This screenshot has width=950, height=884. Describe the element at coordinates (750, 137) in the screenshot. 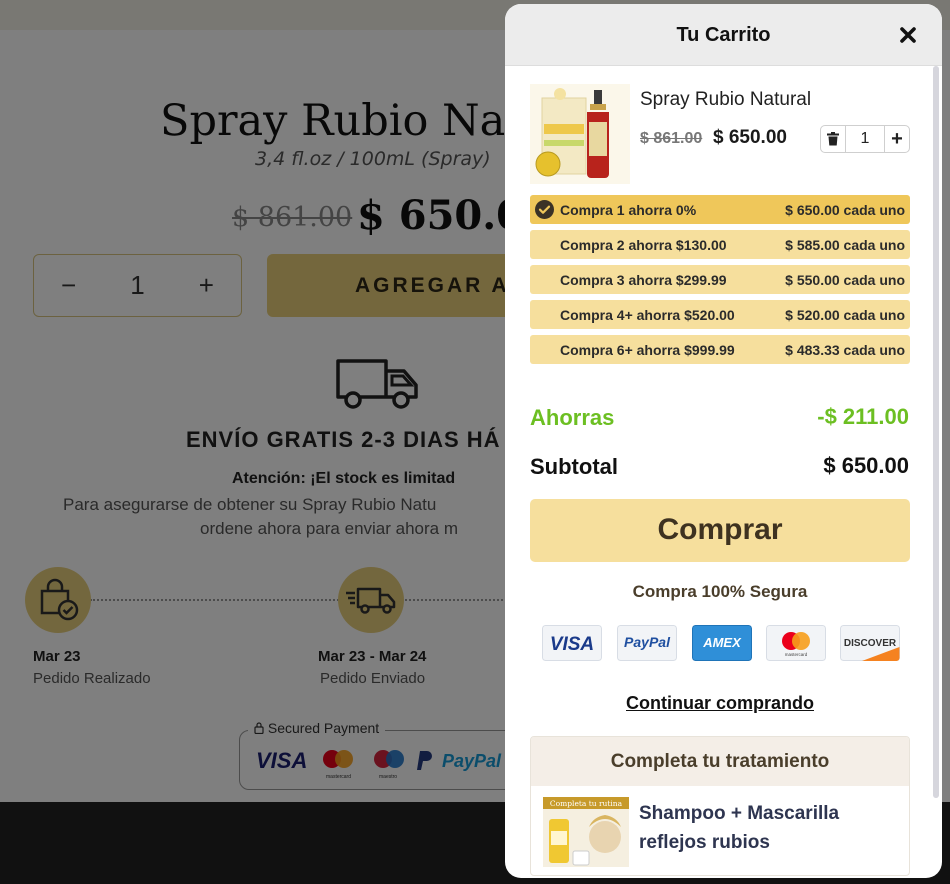

I see `cart-item-price: $ 650.00` at that location.